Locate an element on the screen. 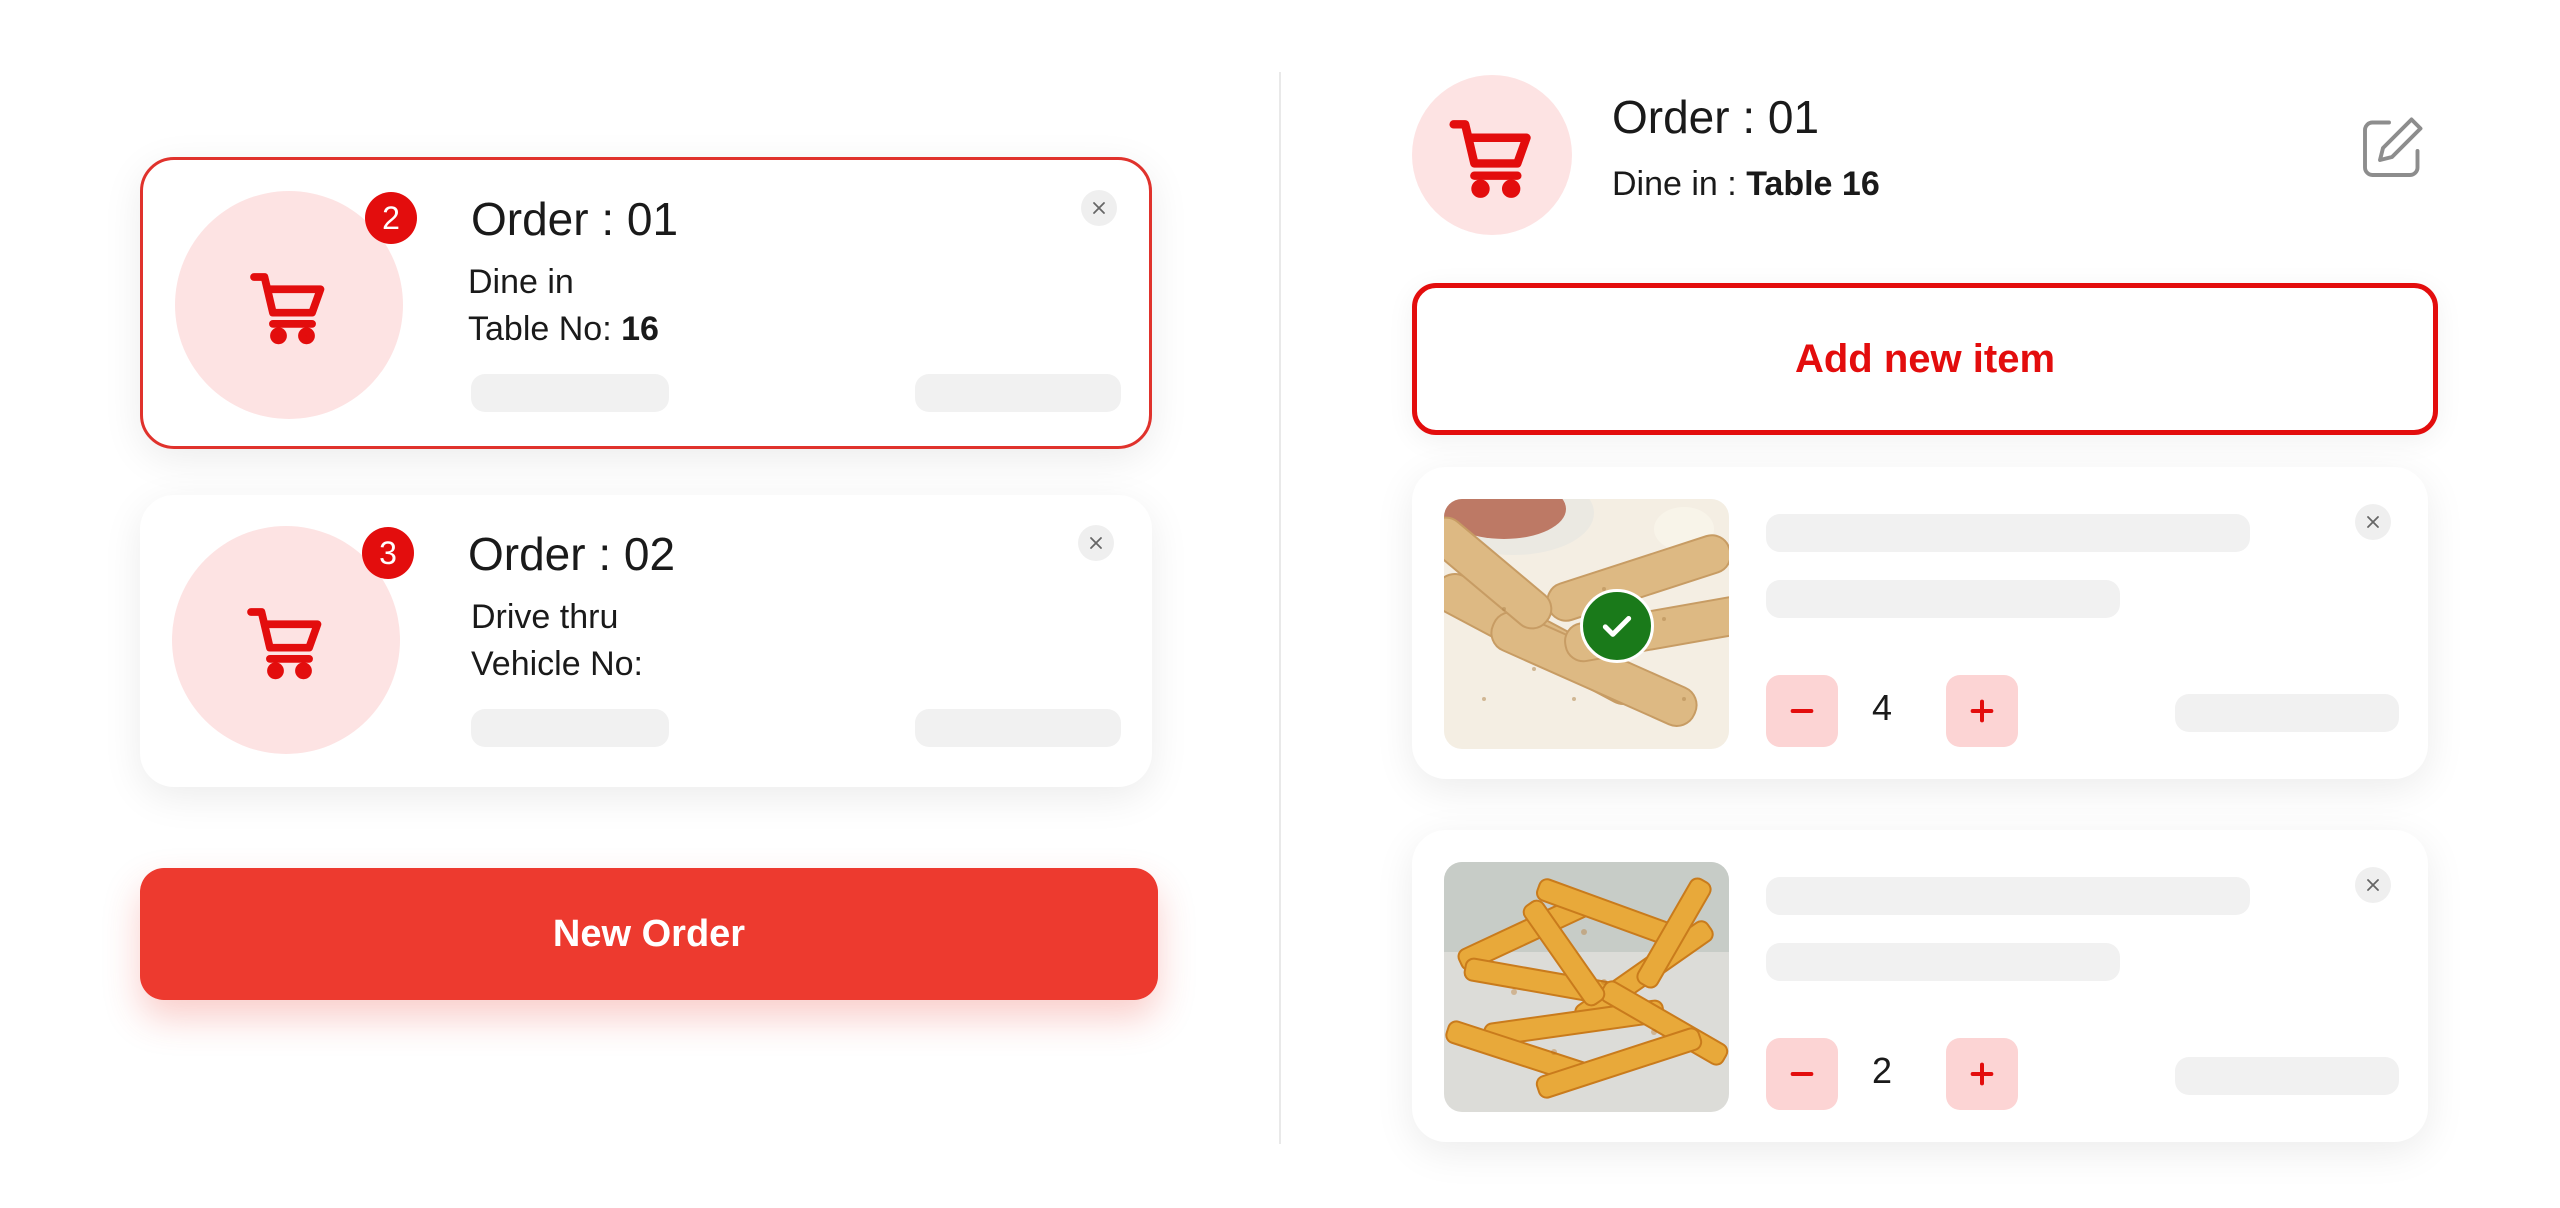 This screenshot has height=1208, width=2560. location-value: Table 16 is located at coordinates (1813, 184).